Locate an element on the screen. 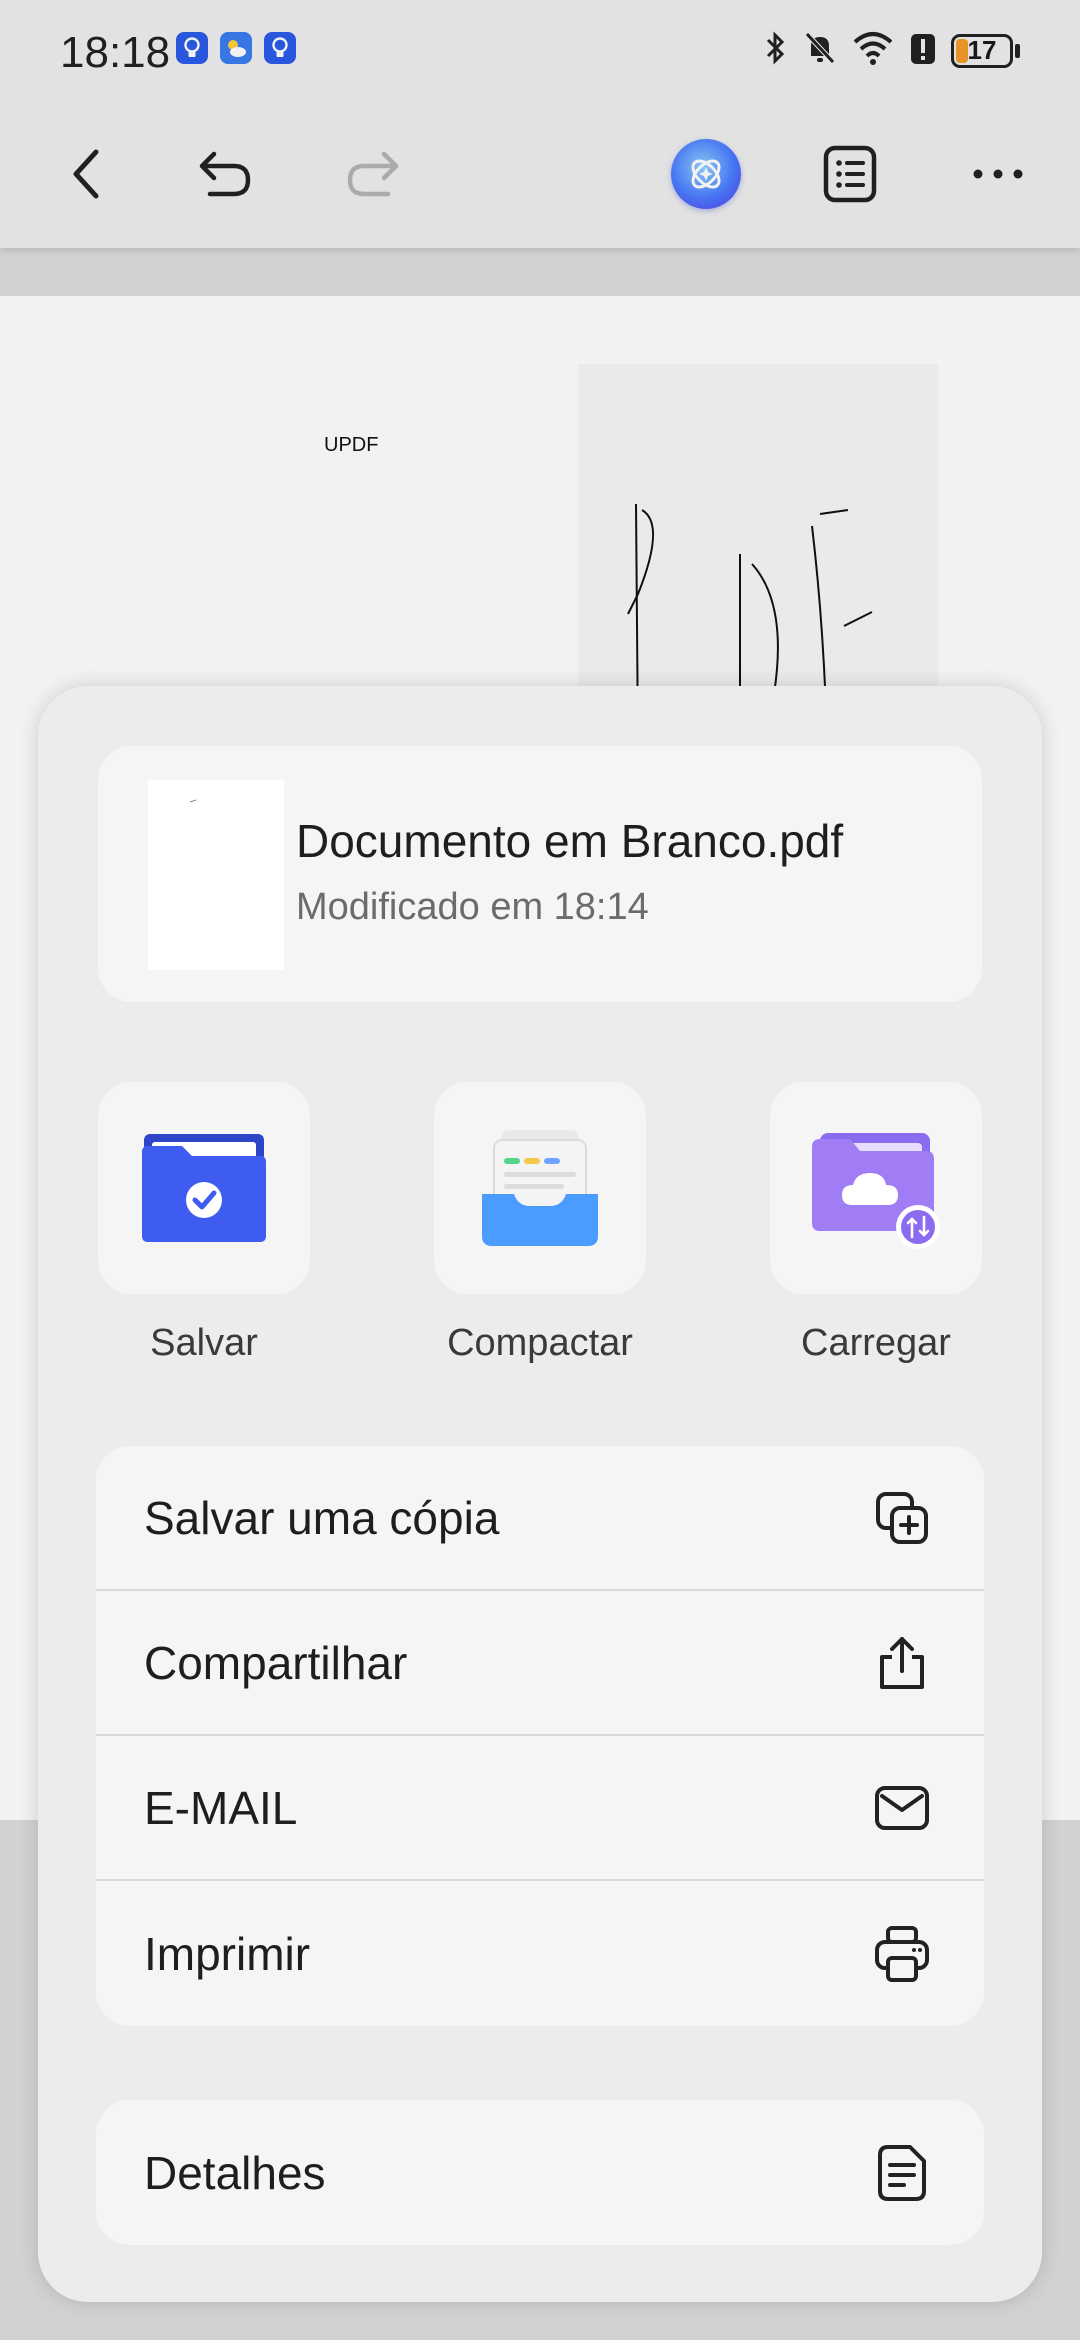 This screenshot has height=2340, width=1080. details-menu: Detalhes is located at coordinates (540, 2172).